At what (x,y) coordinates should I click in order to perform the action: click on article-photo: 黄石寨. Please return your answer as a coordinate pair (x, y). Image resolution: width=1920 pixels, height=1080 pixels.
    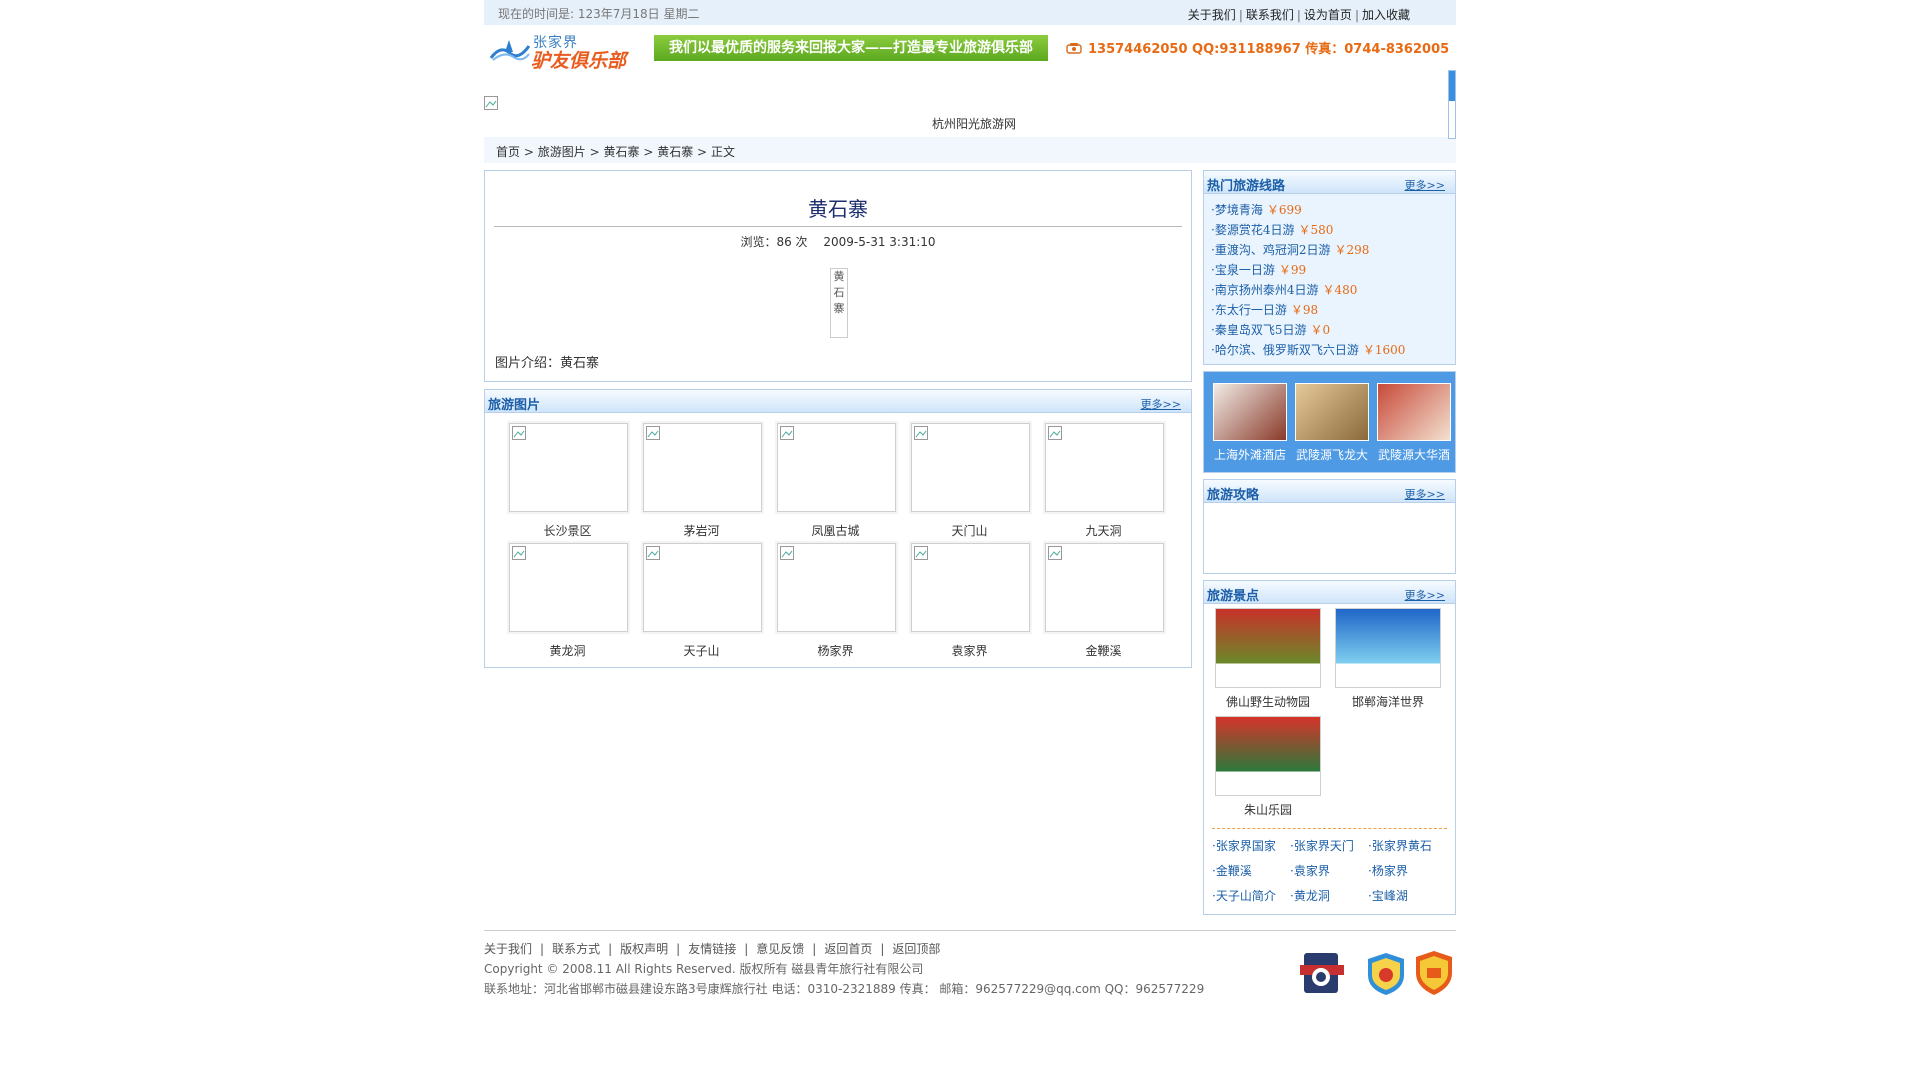
    Looking at the image, I should click on (839, 303).